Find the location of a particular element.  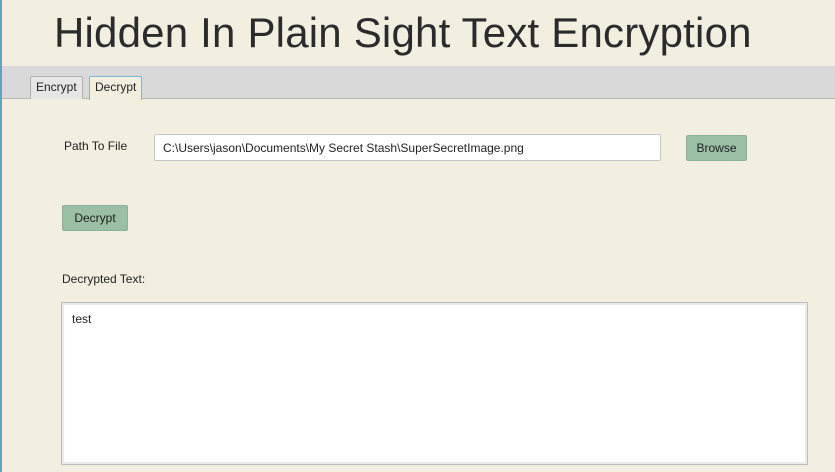

tab-decrypt: Decrypt is located at coordinates (116, 88).